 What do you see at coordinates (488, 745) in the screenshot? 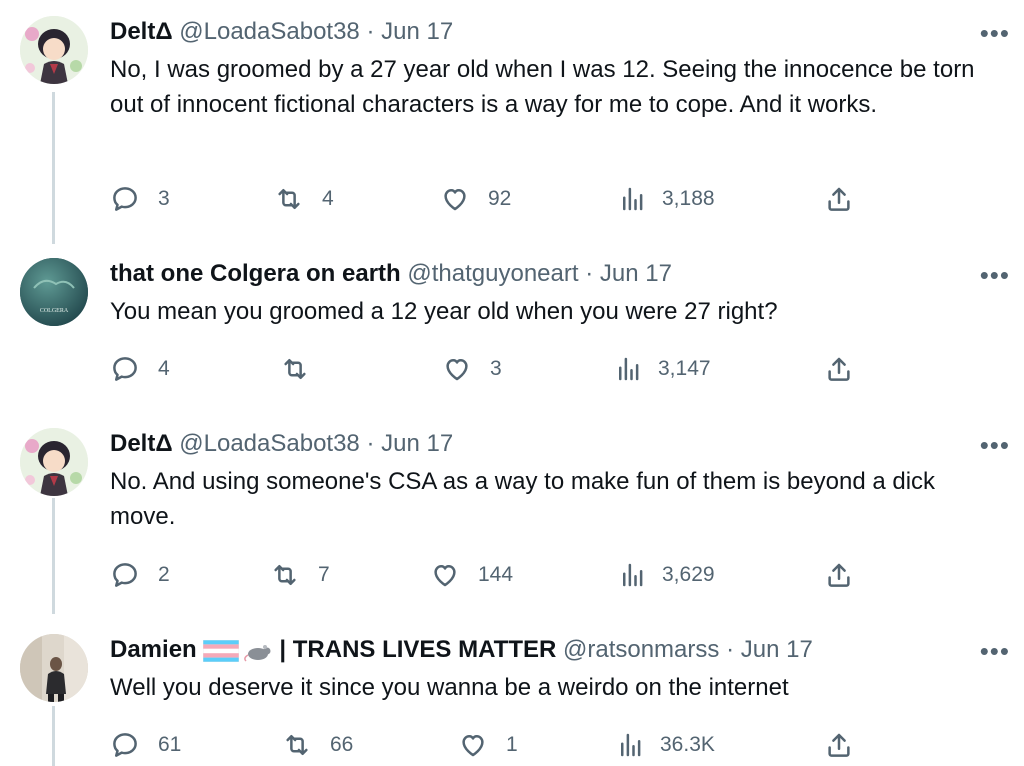
I see `like-button: 1` at bounding box center [488, 745].